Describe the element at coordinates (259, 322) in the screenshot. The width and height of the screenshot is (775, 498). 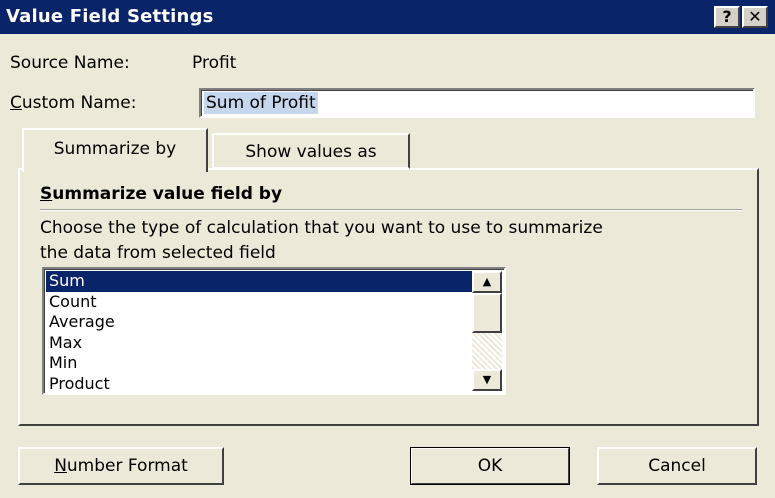
I see `list-item-average: Average` at that location.